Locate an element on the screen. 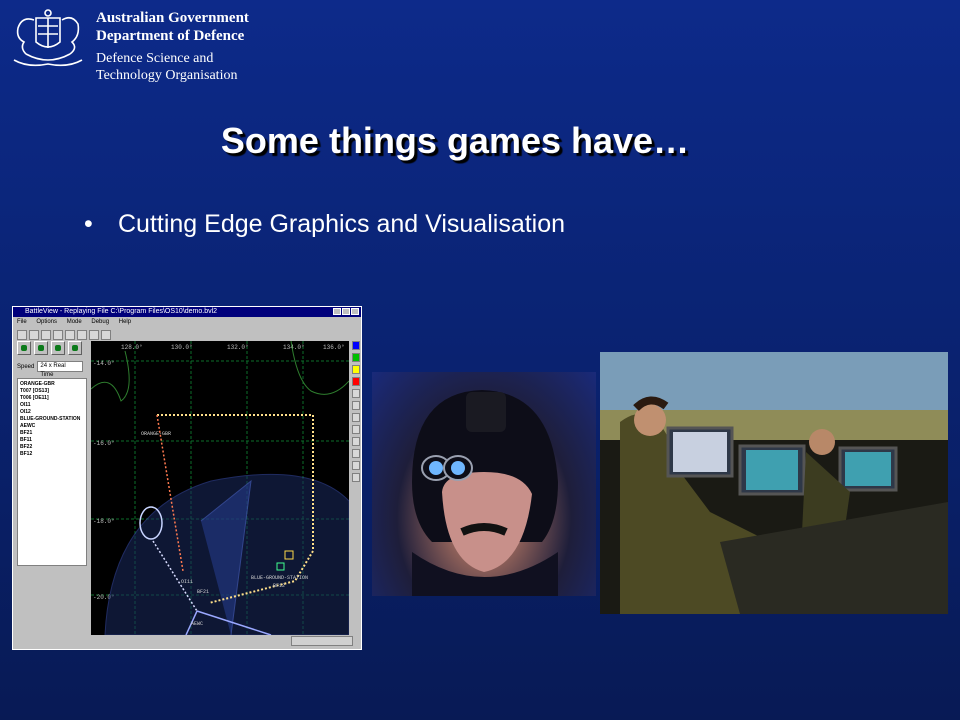  status-field is located at coordinates (322, 641).